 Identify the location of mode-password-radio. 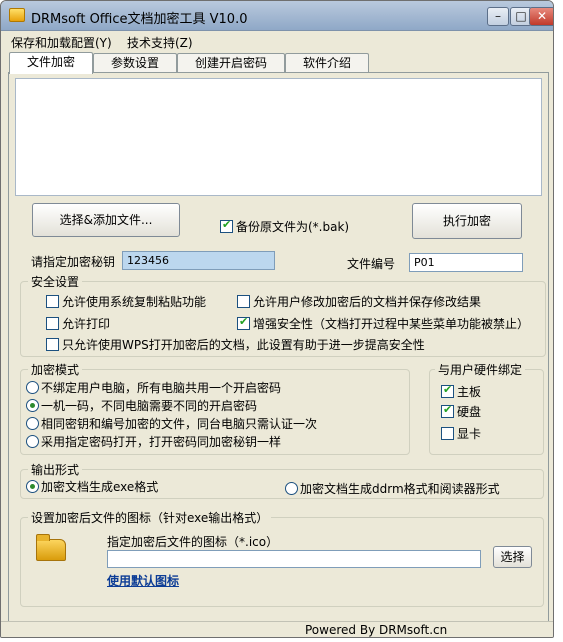
(32, 441).